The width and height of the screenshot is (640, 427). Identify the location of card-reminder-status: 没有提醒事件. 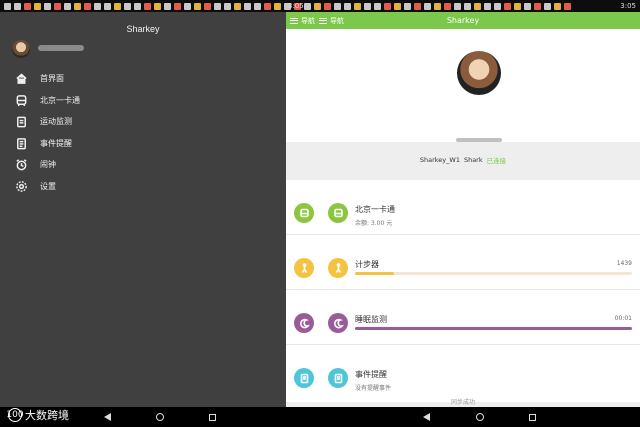
(373, 388).